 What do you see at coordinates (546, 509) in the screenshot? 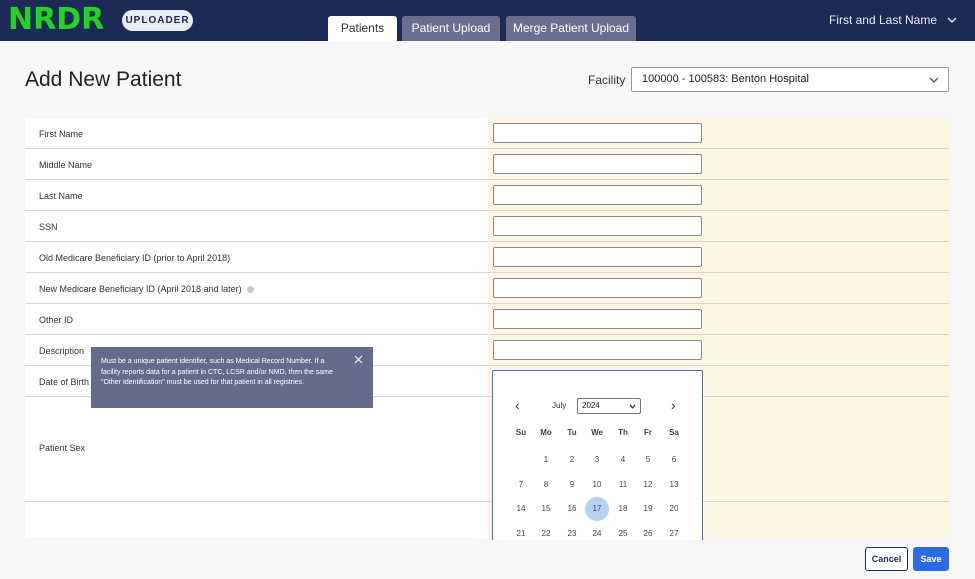
I see `calendar-day: 15` at bounding box center [546, 509].